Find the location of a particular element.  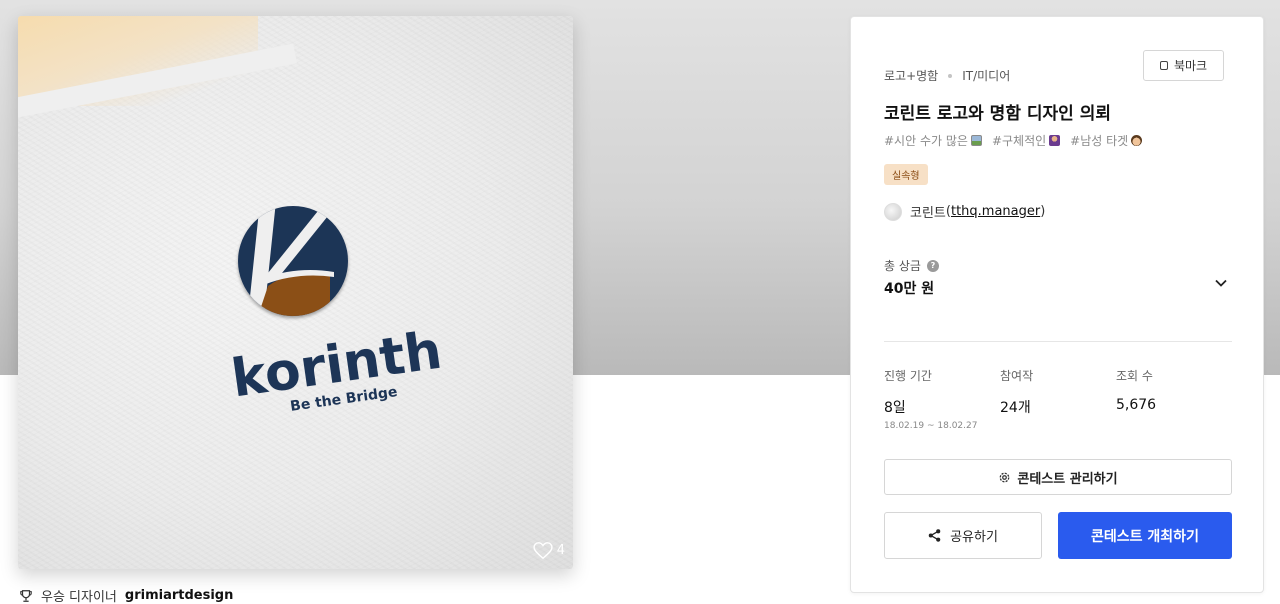

manage-contest-button: 콘테스트 관리하기 is located at coordinates (1058, 477).